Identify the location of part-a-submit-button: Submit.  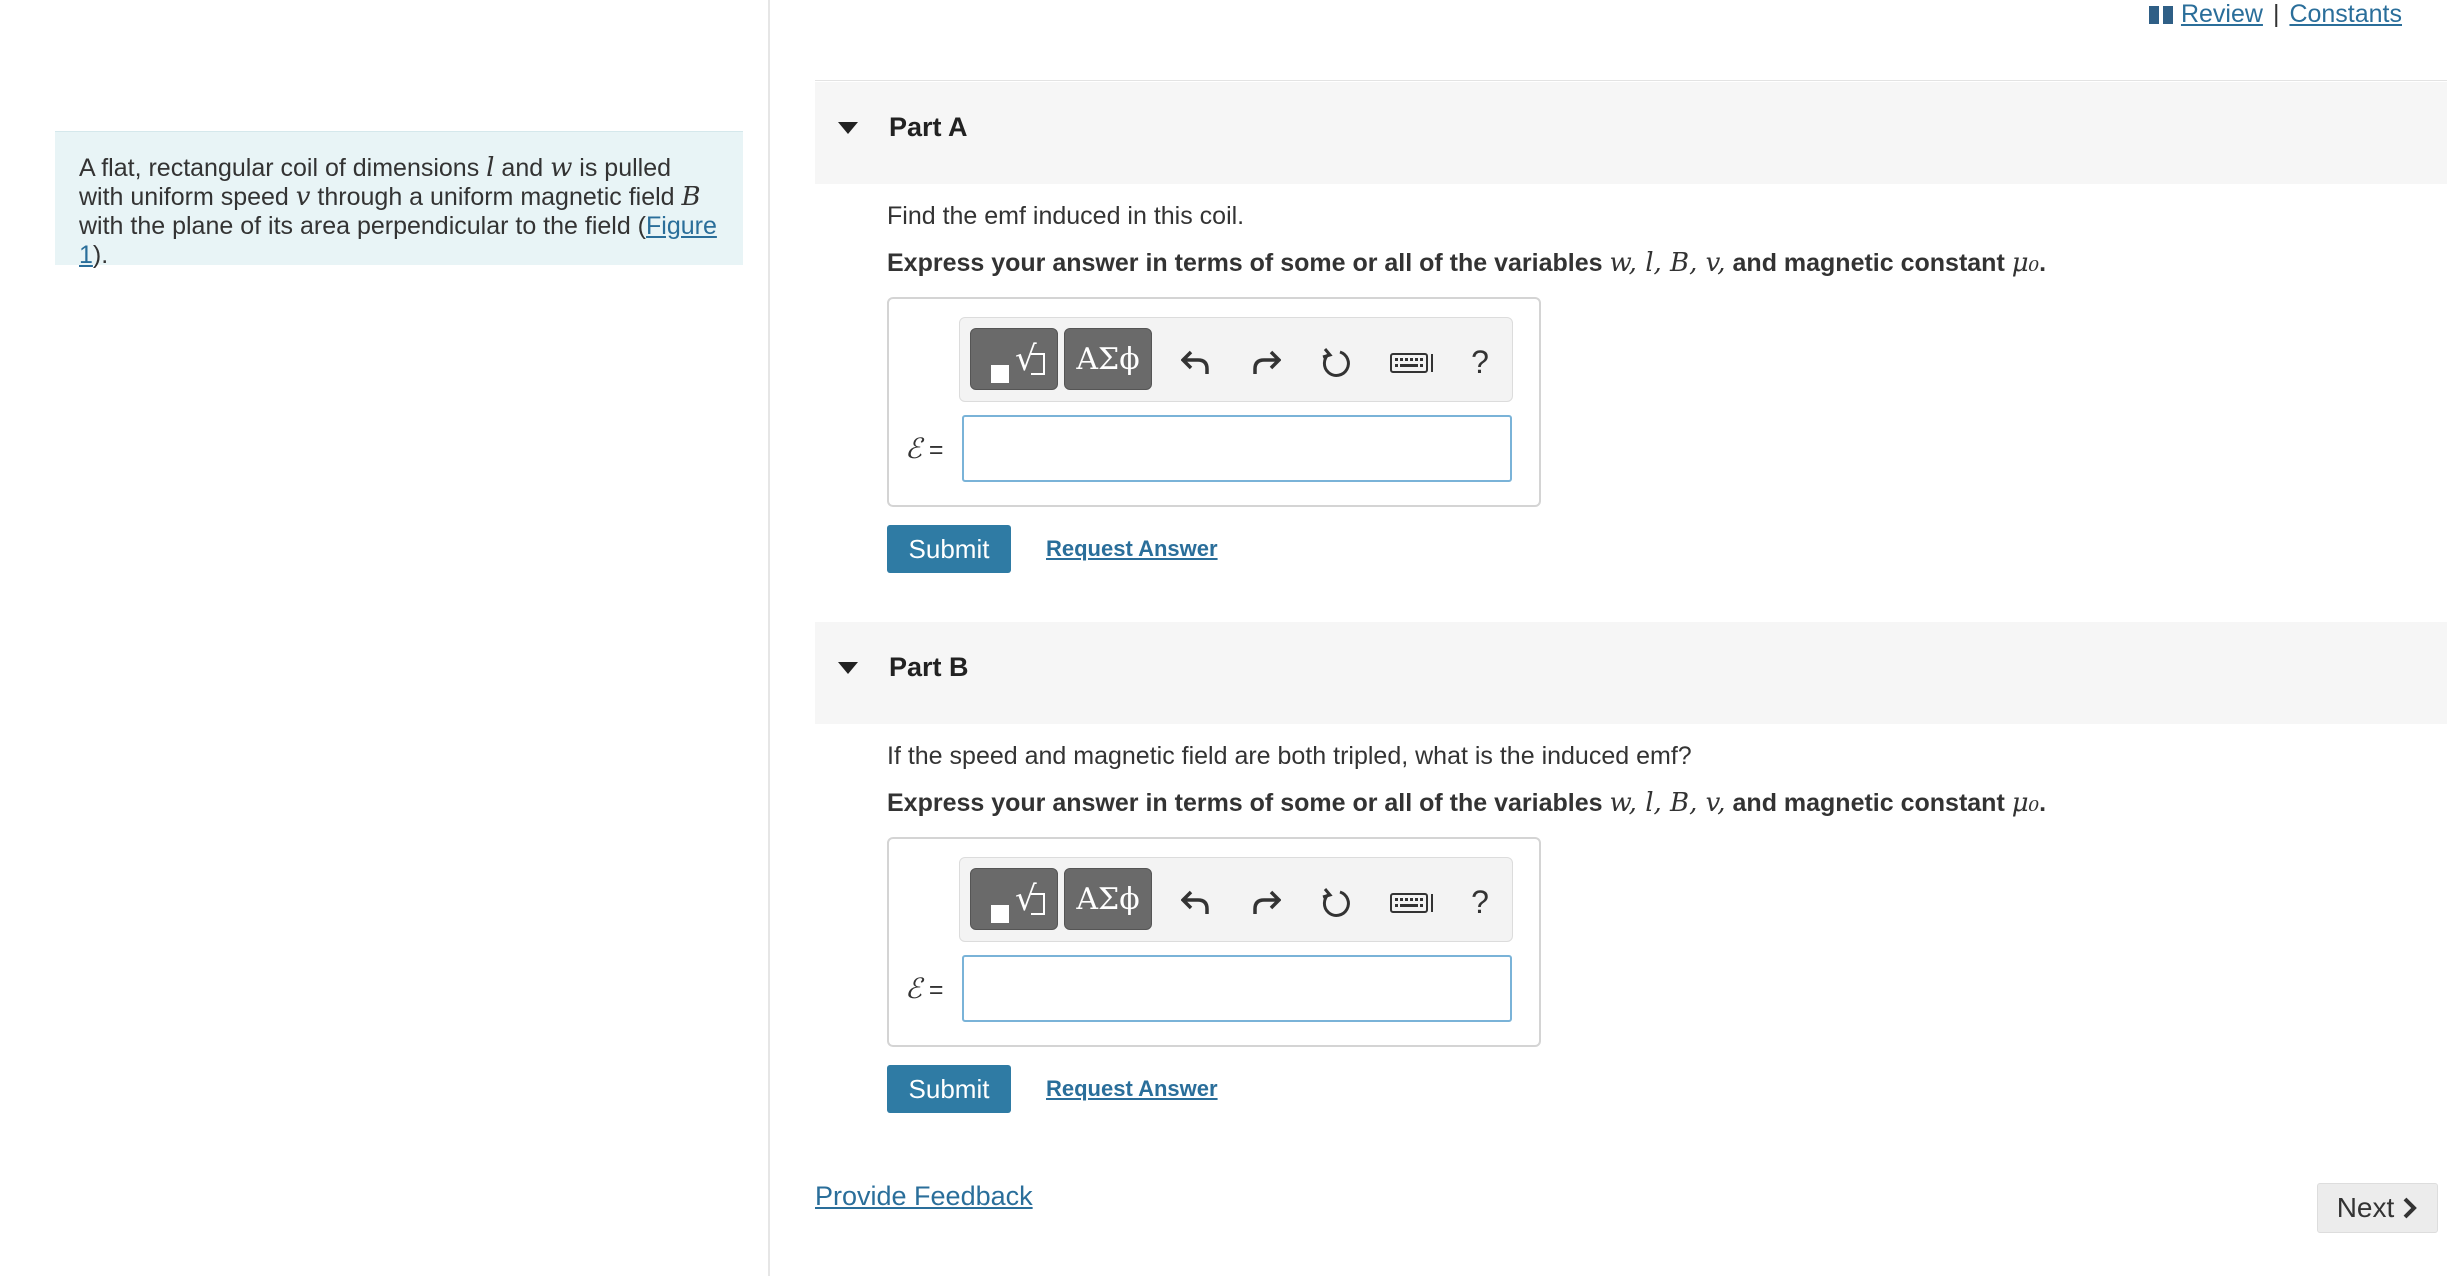
(949, 549).